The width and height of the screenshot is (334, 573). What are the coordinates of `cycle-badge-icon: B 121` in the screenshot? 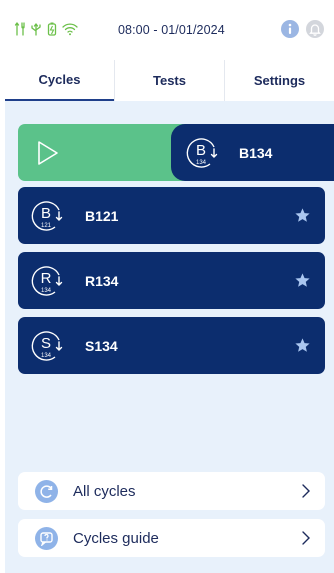 It's located at (47, 216).